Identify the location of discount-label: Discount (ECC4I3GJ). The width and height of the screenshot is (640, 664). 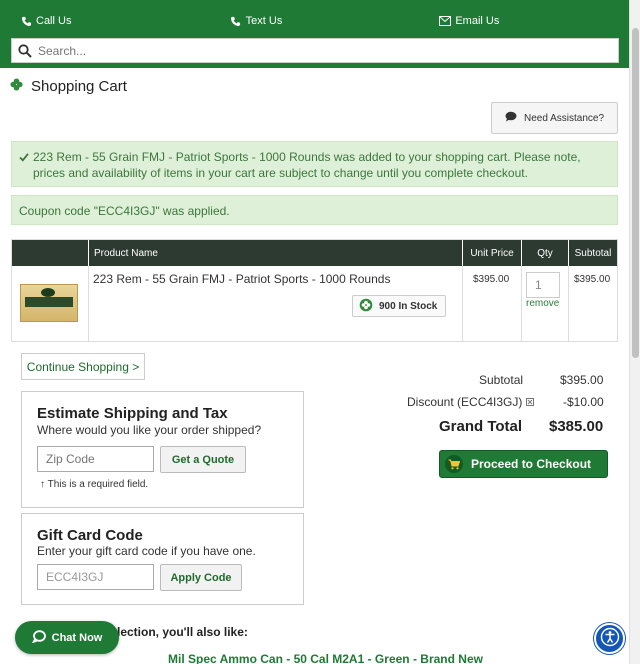
(465, 402).